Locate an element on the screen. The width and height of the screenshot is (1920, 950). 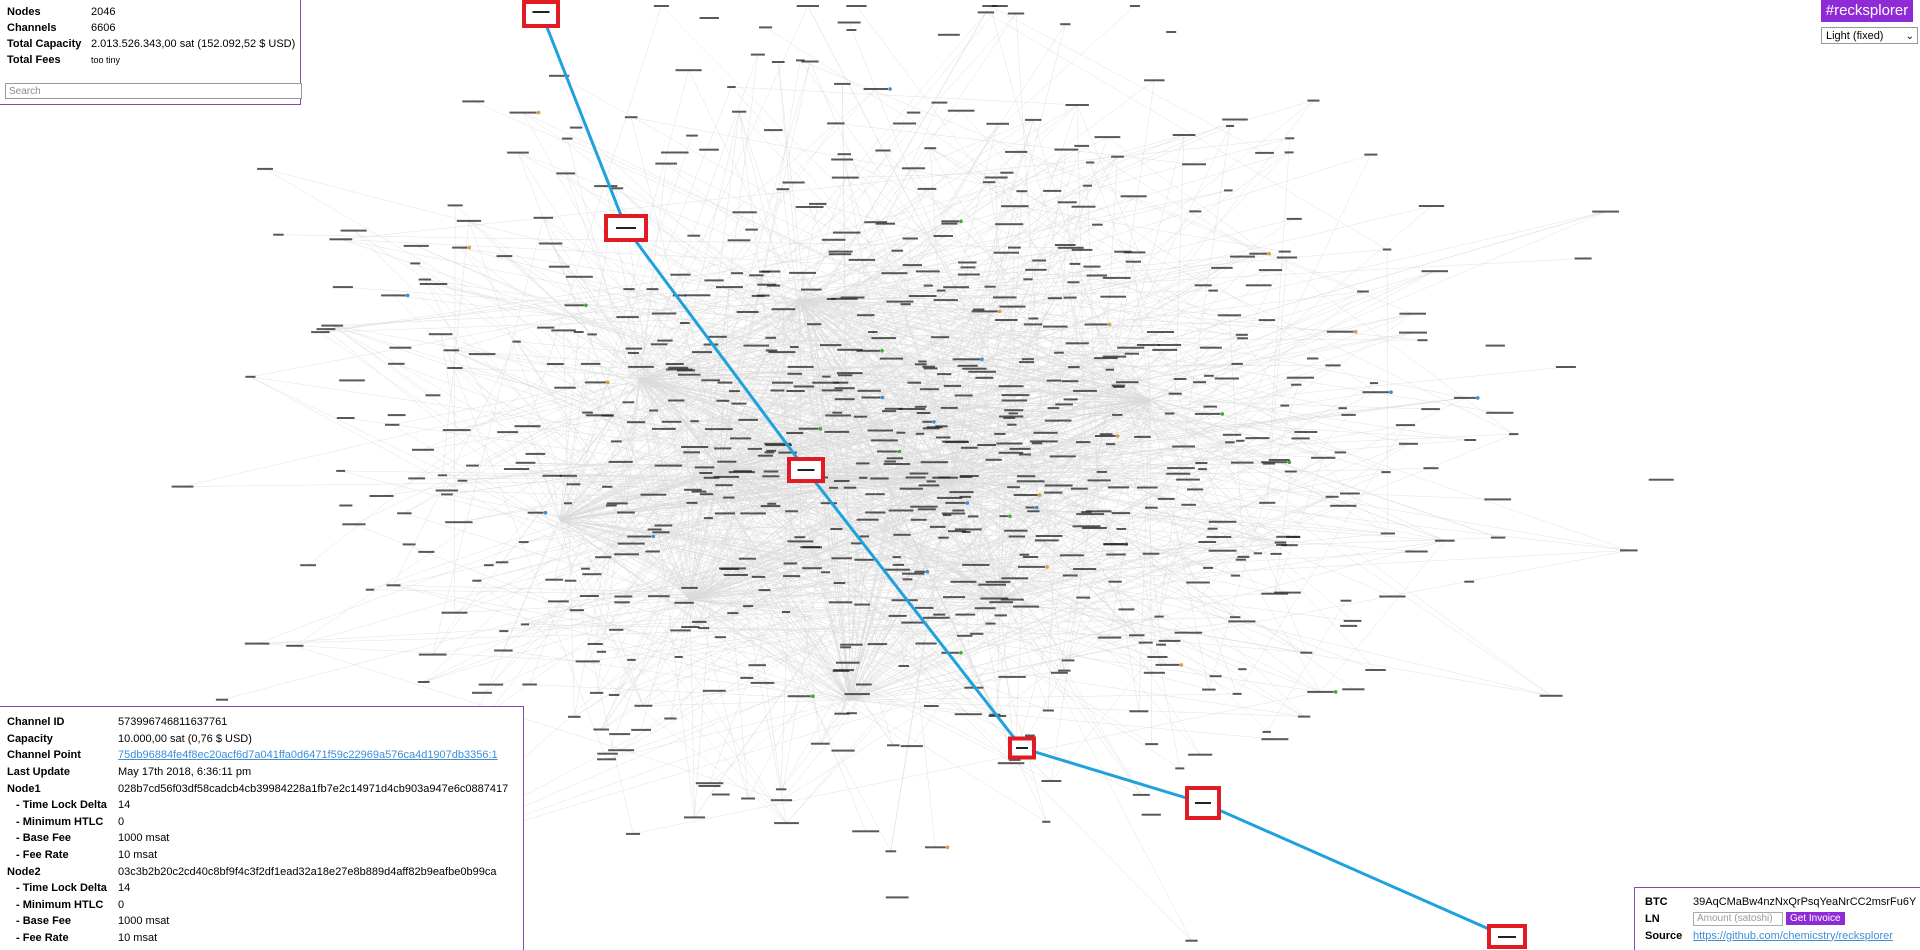
node1-basefee-value: 1000 msat is located at coordinates (144, 838).